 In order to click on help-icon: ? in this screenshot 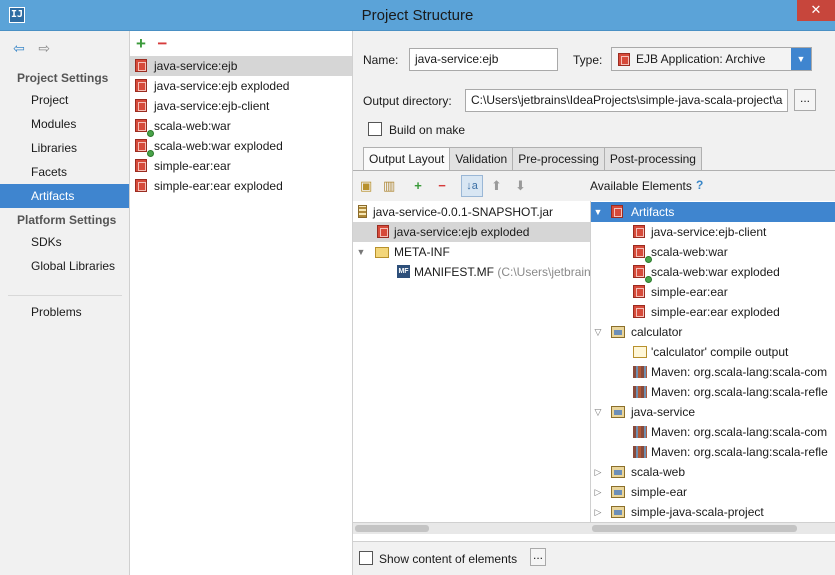, I will do `click(699, 185)`.